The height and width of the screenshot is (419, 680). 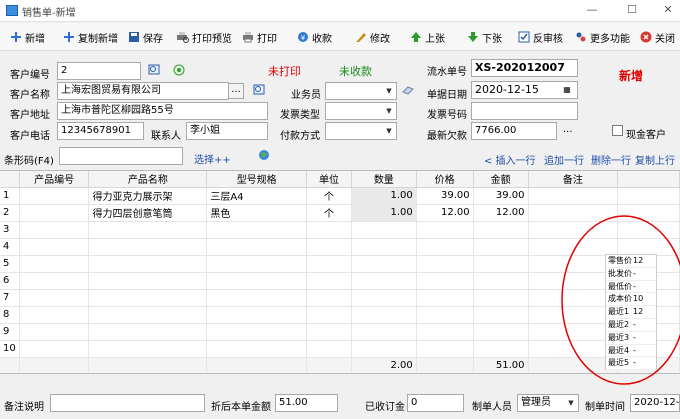 What do you see at coordinates (592, 10) in the screenshot?
I see `minimize-button: —` at bounding box center [592, 10].